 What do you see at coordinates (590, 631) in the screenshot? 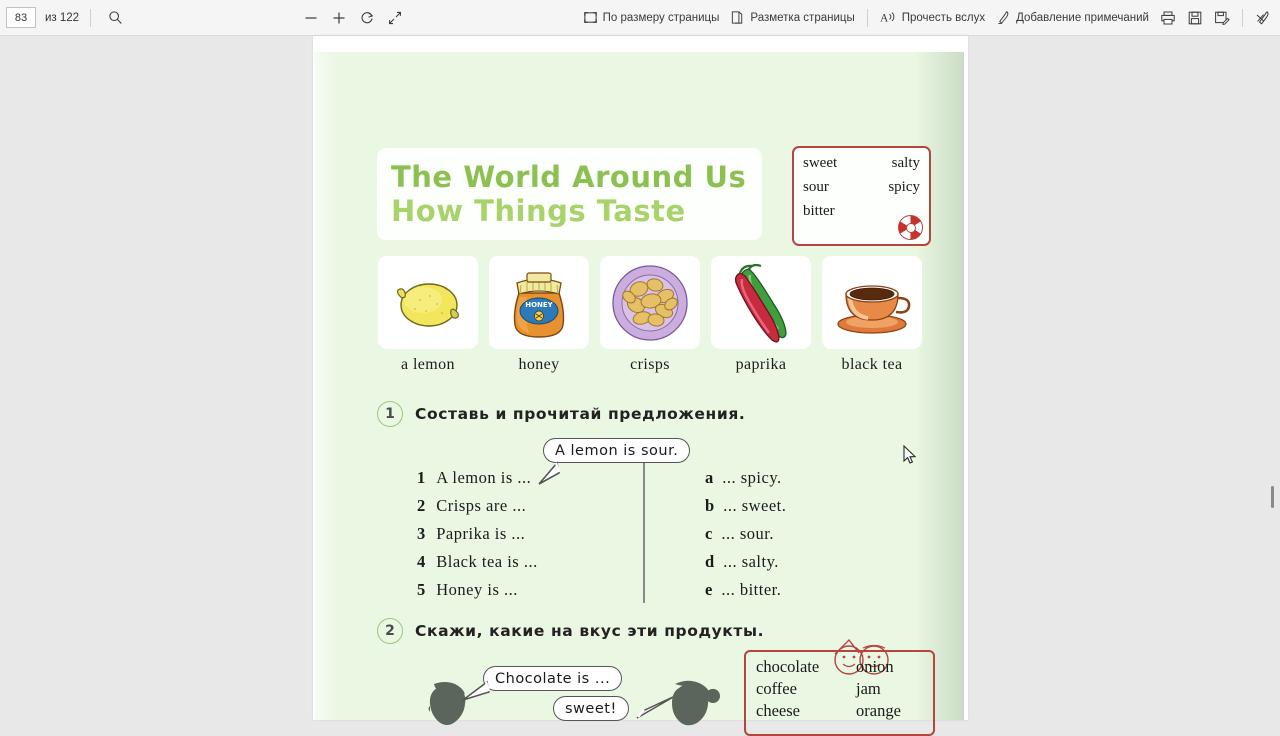
I see `exercise-2-instruction: Скажи, какие на вкус эти продукты.` at bounding box center [590, 631].